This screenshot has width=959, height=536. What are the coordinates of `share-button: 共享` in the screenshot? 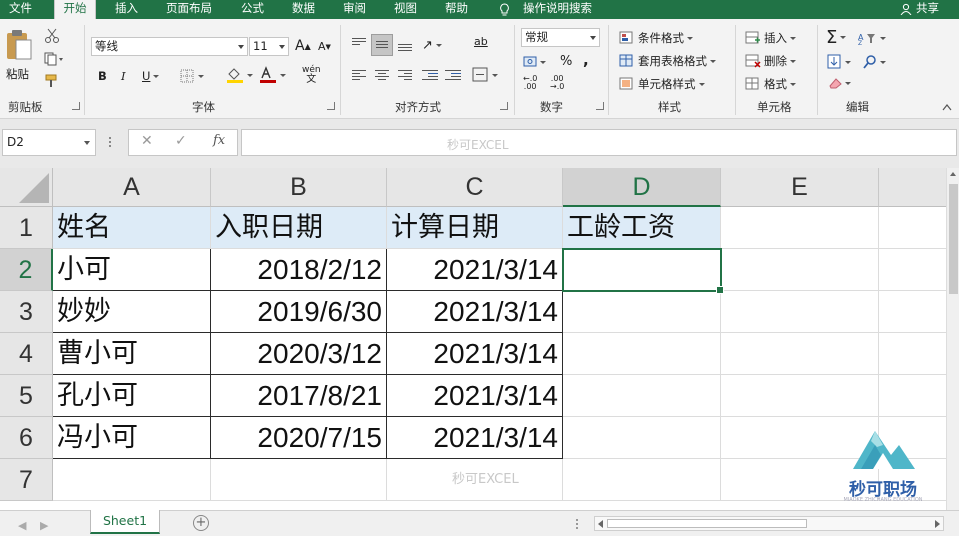 It's located at (927, 9).